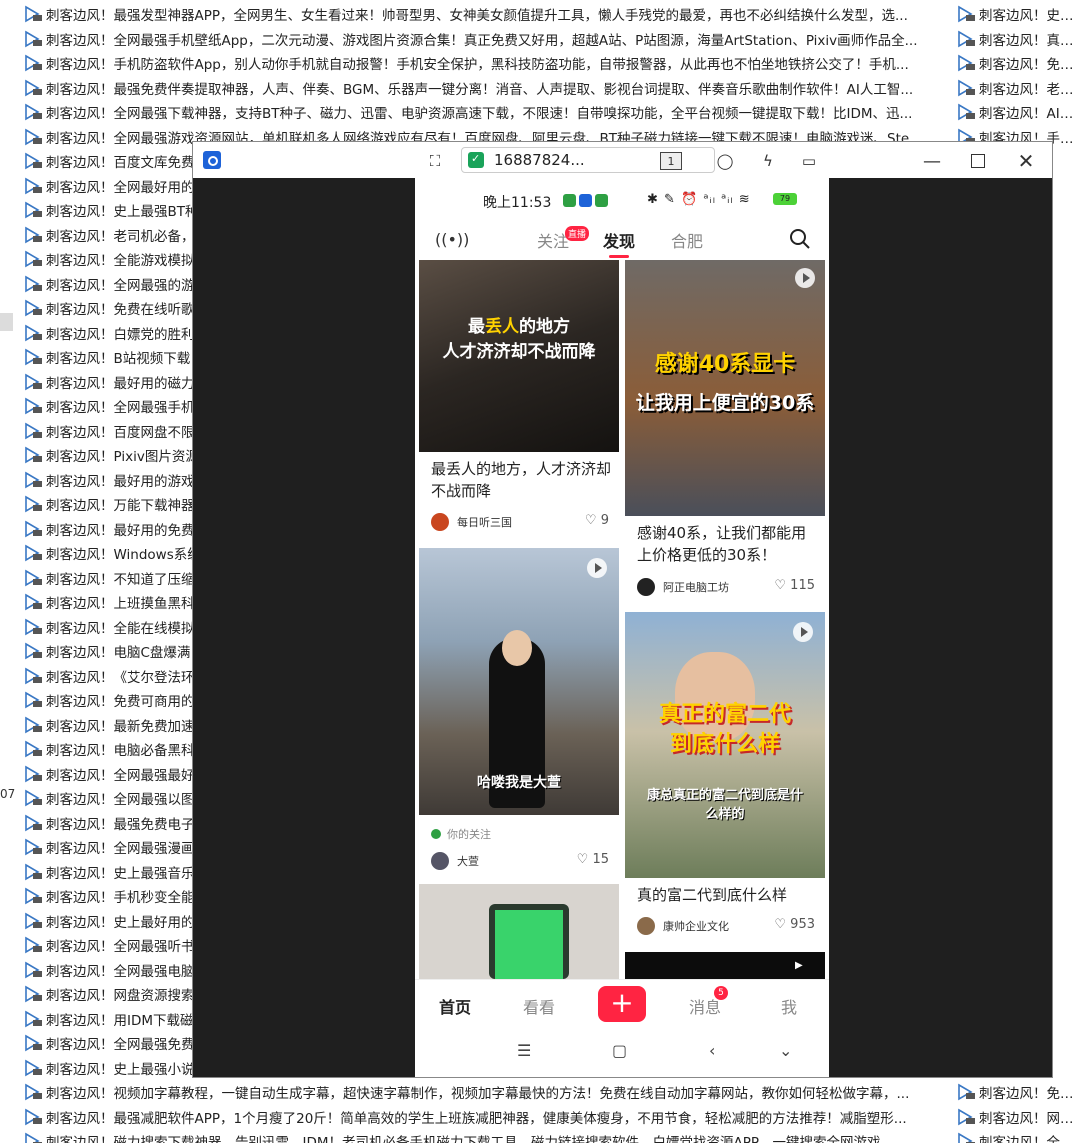 Image resolution: width=1080 pixels, height=1143 pixels. What do you see at coordinates (725, 364) in the screenshot?
I see `cover-caption: 感谢40系显卡` at bounding box center [725, 364].